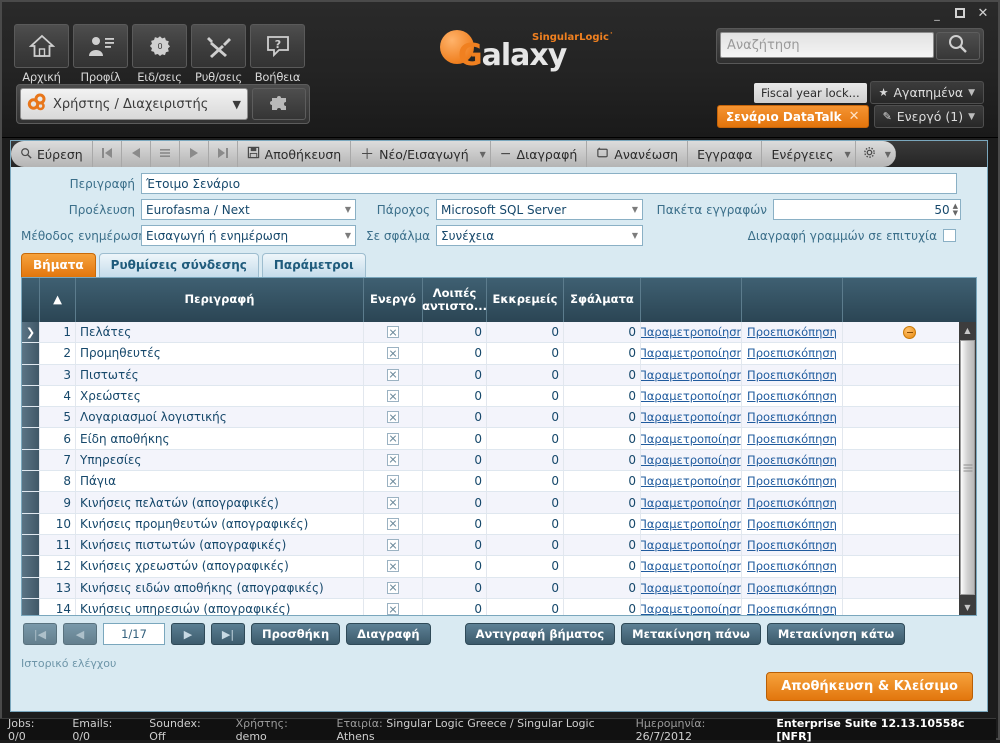 This screenshot has height=743, width=1000. Describe the element at coordinates (854, 116) in the screenshot. I see `close-icon: ✕` at that location.